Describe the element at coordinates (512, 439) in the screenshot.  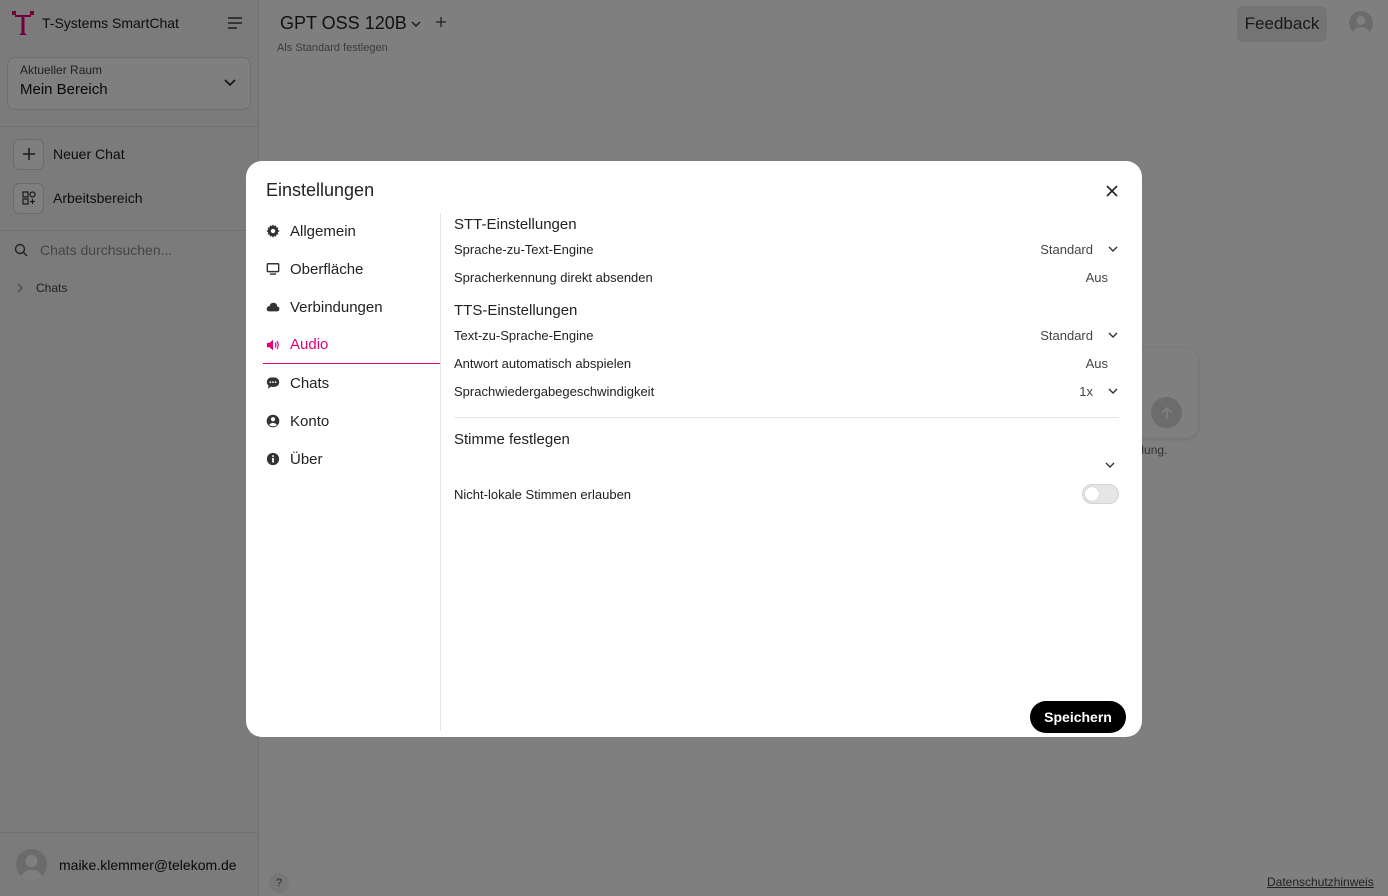
I see `voice-section-title: Stimme festlegen` at that location.